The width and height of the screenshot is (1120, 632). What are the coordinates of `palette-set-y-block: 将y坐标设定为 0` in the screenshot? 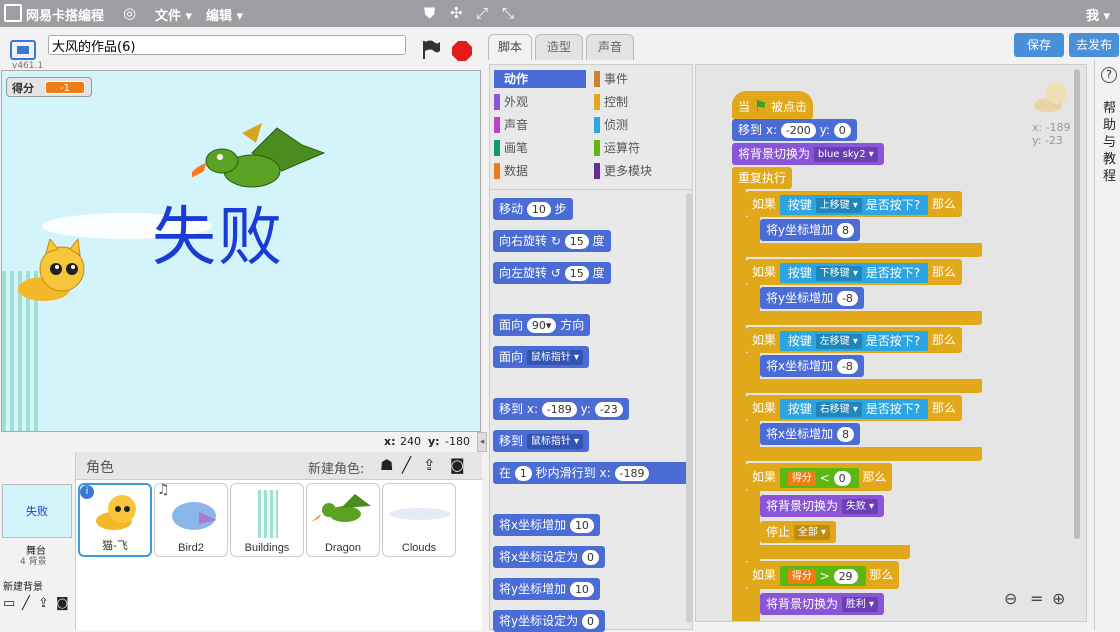 It's located at (549, 621).